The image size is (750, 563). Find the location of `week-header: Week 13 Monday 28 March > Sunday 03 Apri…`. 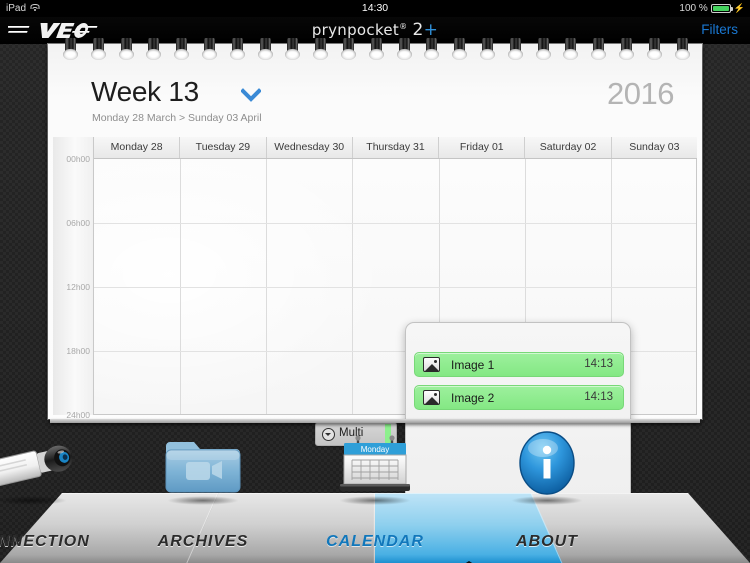

week-header: Week 13 Monday 28 March > Sunday 03 Apri… is located at coordinates (375, 102).